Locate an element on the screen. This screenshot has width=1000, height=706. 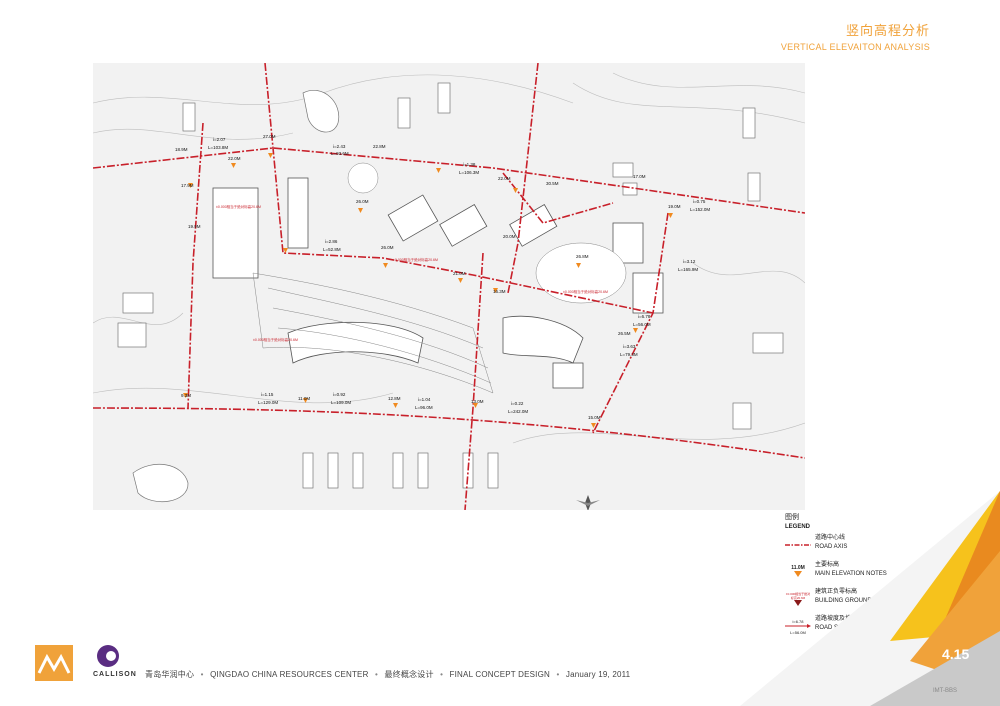
slope-label: i=1.15 is located at coordinates (267, 394).